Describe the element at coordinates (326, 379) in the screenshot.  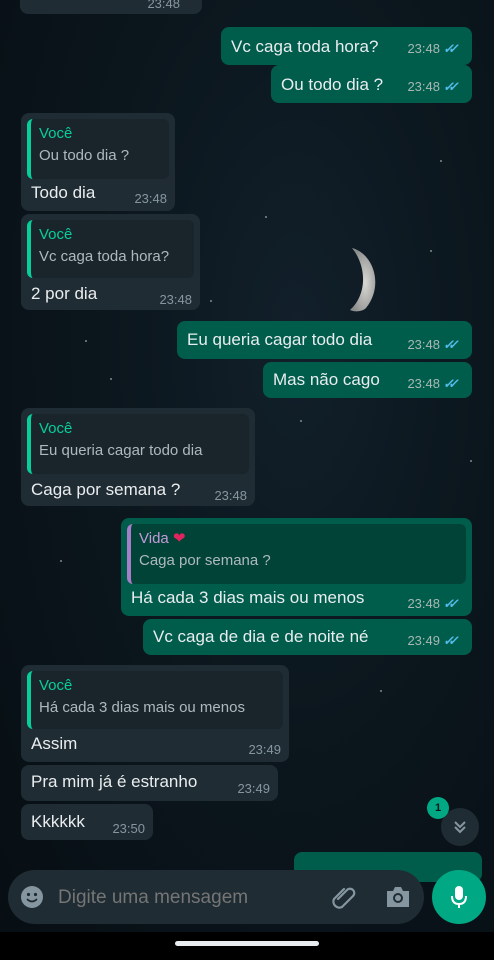
I see `message-text: Mas não cago` at that location.